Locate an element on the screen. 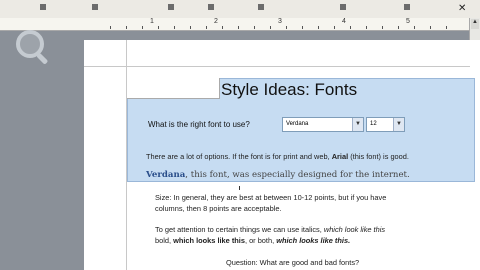  bottom-question: Question: What are good and bad fonts? is located at coordinates (293, 262).